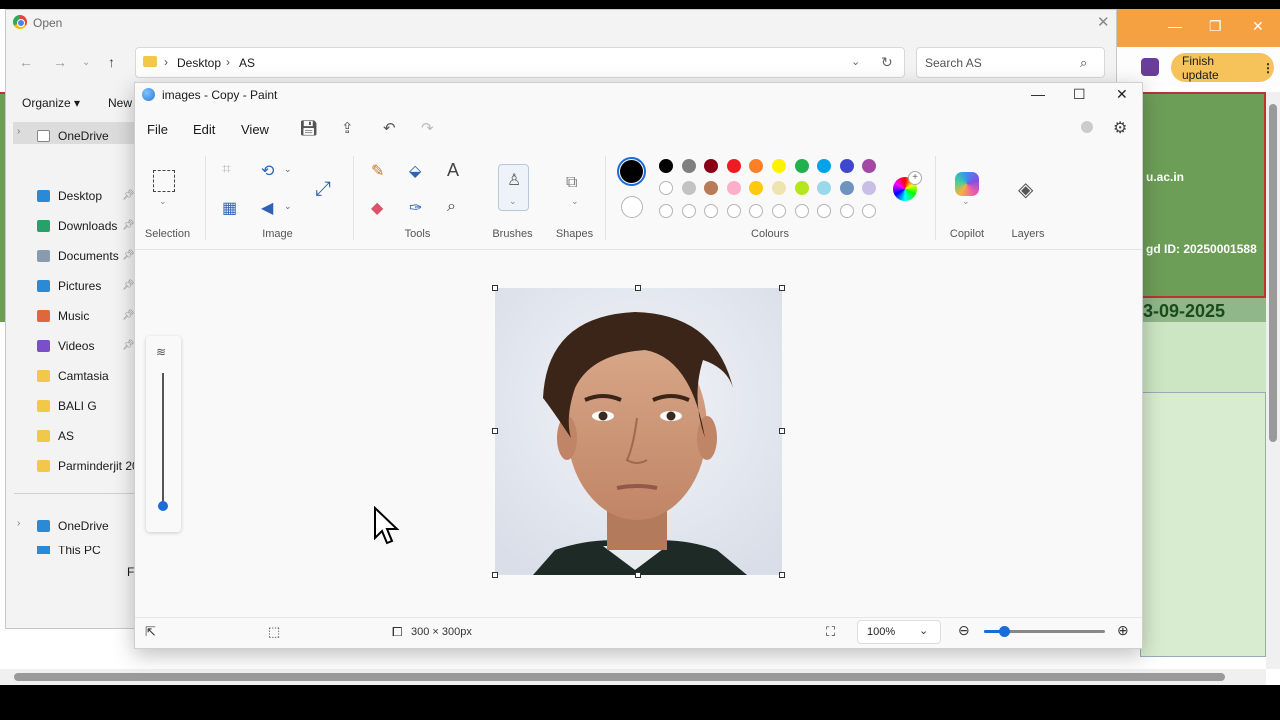  I want to click on refresh-icon: ↻, so click(887, 62).